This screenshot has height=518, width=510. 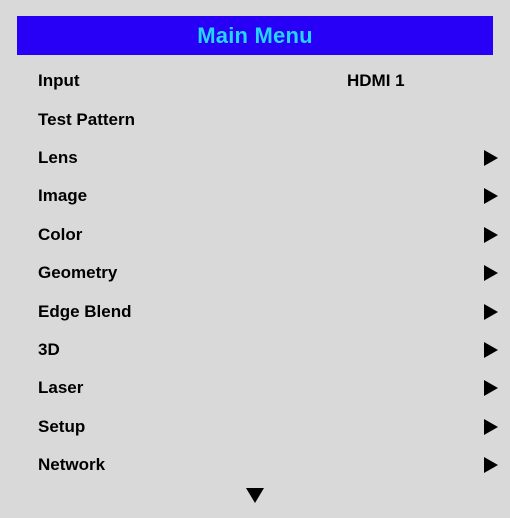 I want to click on menu-item-label: Edge Blend, so click(x=85, y=311).